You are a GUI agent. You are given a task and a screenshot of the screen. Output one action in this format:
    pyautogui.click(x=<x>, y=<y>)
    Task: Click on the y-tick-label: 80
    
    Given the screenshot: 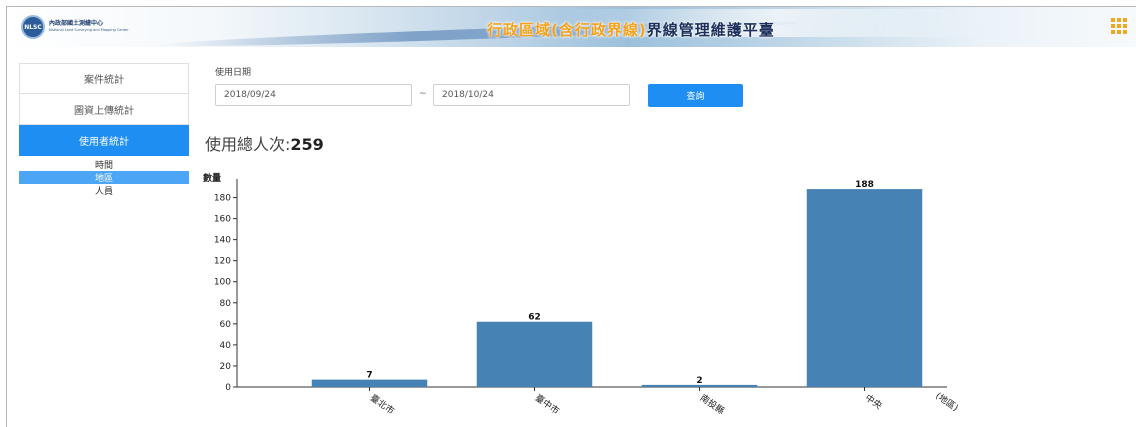 What is the action you would take?
    pyautogui.click(x=226, y=304)
    